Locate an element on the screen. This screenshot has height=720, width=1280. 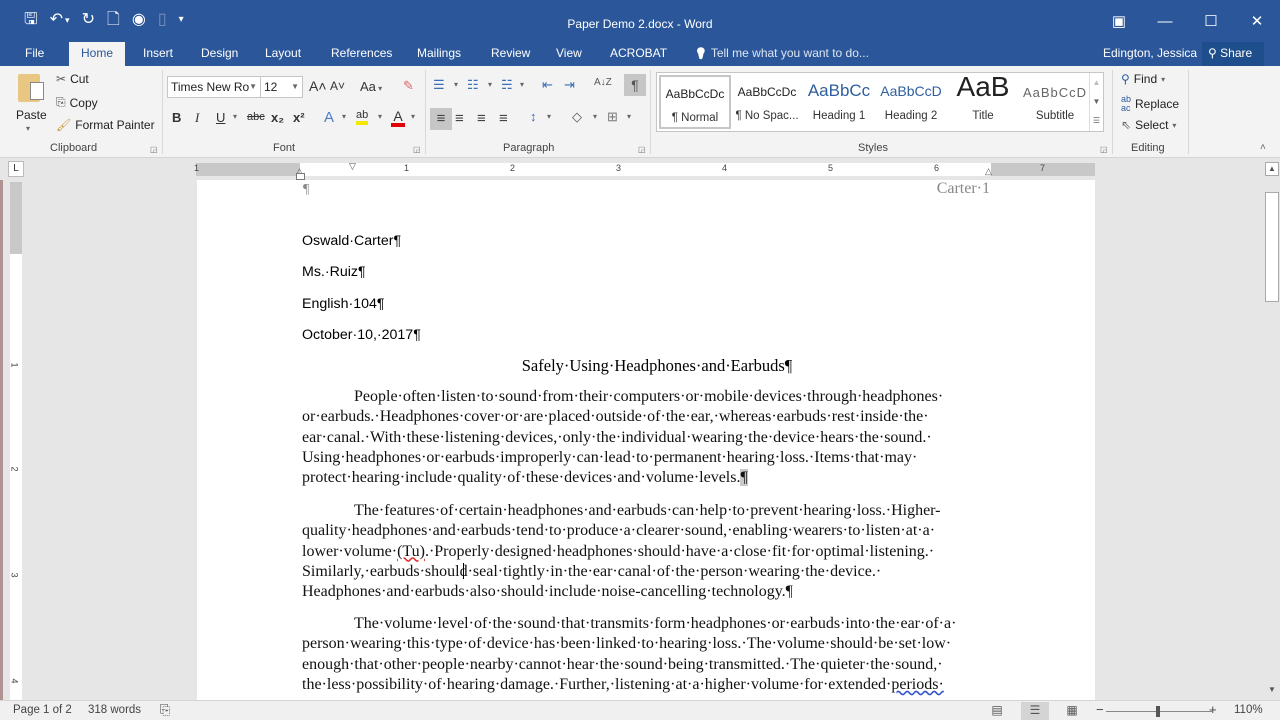
change-case-button: Aa ▾ is located at coordinates (371, 86).